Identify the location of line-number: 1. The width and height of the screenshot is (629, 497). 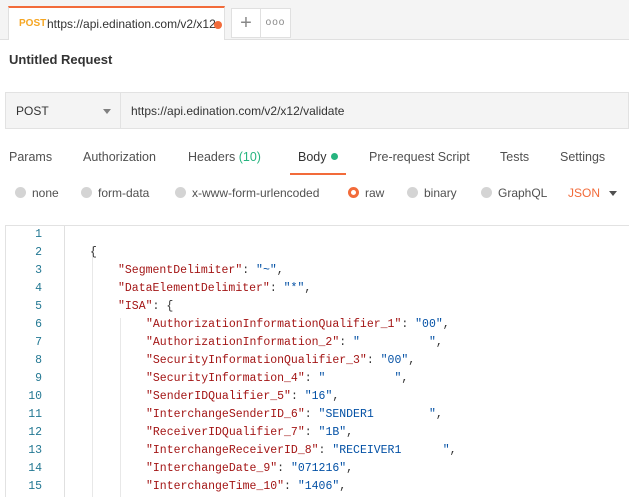
(38, 234).